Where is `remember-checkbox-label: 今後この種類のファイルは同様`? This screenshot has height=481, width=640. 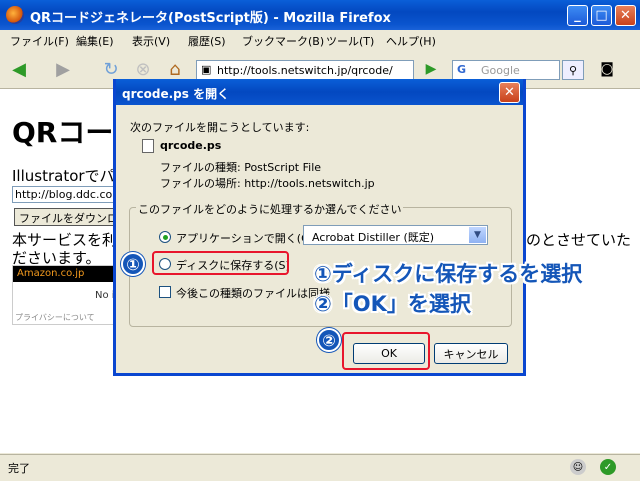
remember-checkbox-label: 今後この種類のファイルは同様 is located at coordinates (256, 293).